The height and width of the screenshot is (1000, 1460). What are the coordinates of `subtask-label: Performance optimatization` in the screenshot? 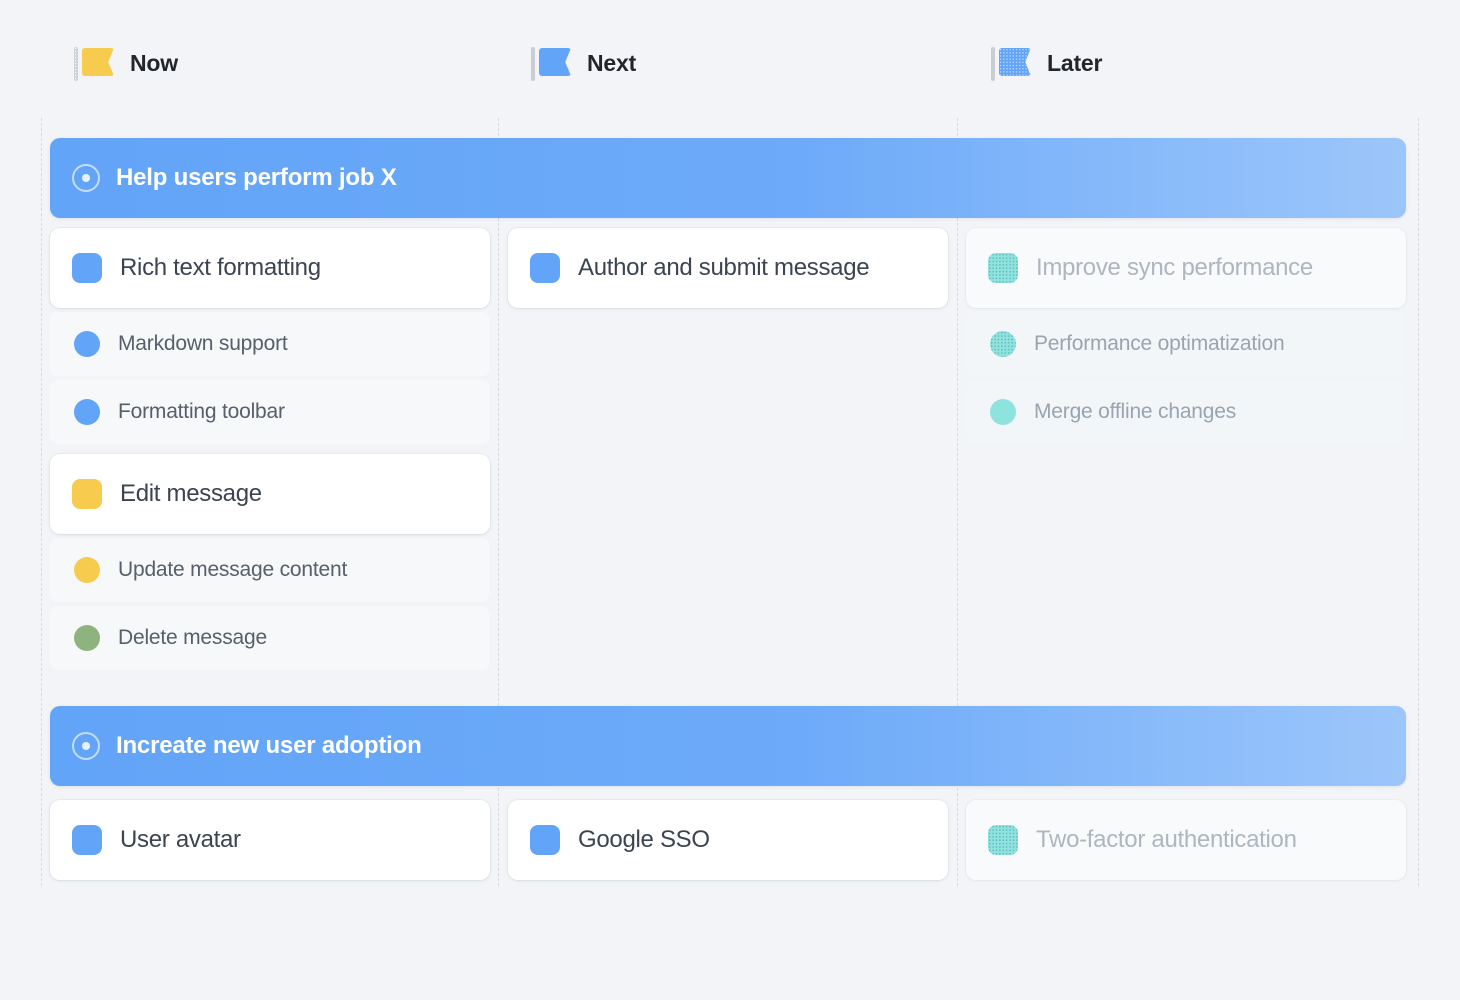 It's located at (1159, 343).